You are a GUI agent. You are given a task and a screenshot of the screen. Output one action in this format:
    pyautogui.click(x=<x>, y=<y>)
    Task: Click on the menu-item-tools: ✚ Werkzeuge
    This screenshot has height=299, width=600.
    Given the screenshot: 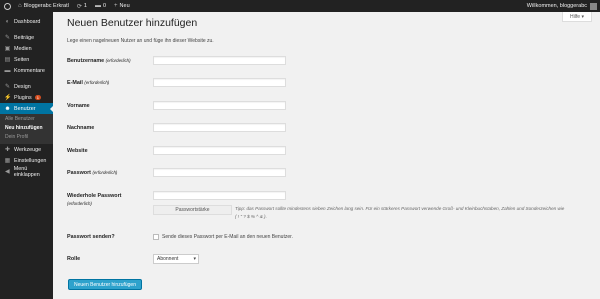 What is the action you would take?
    pyautogui.click(x=26, y=149)
    